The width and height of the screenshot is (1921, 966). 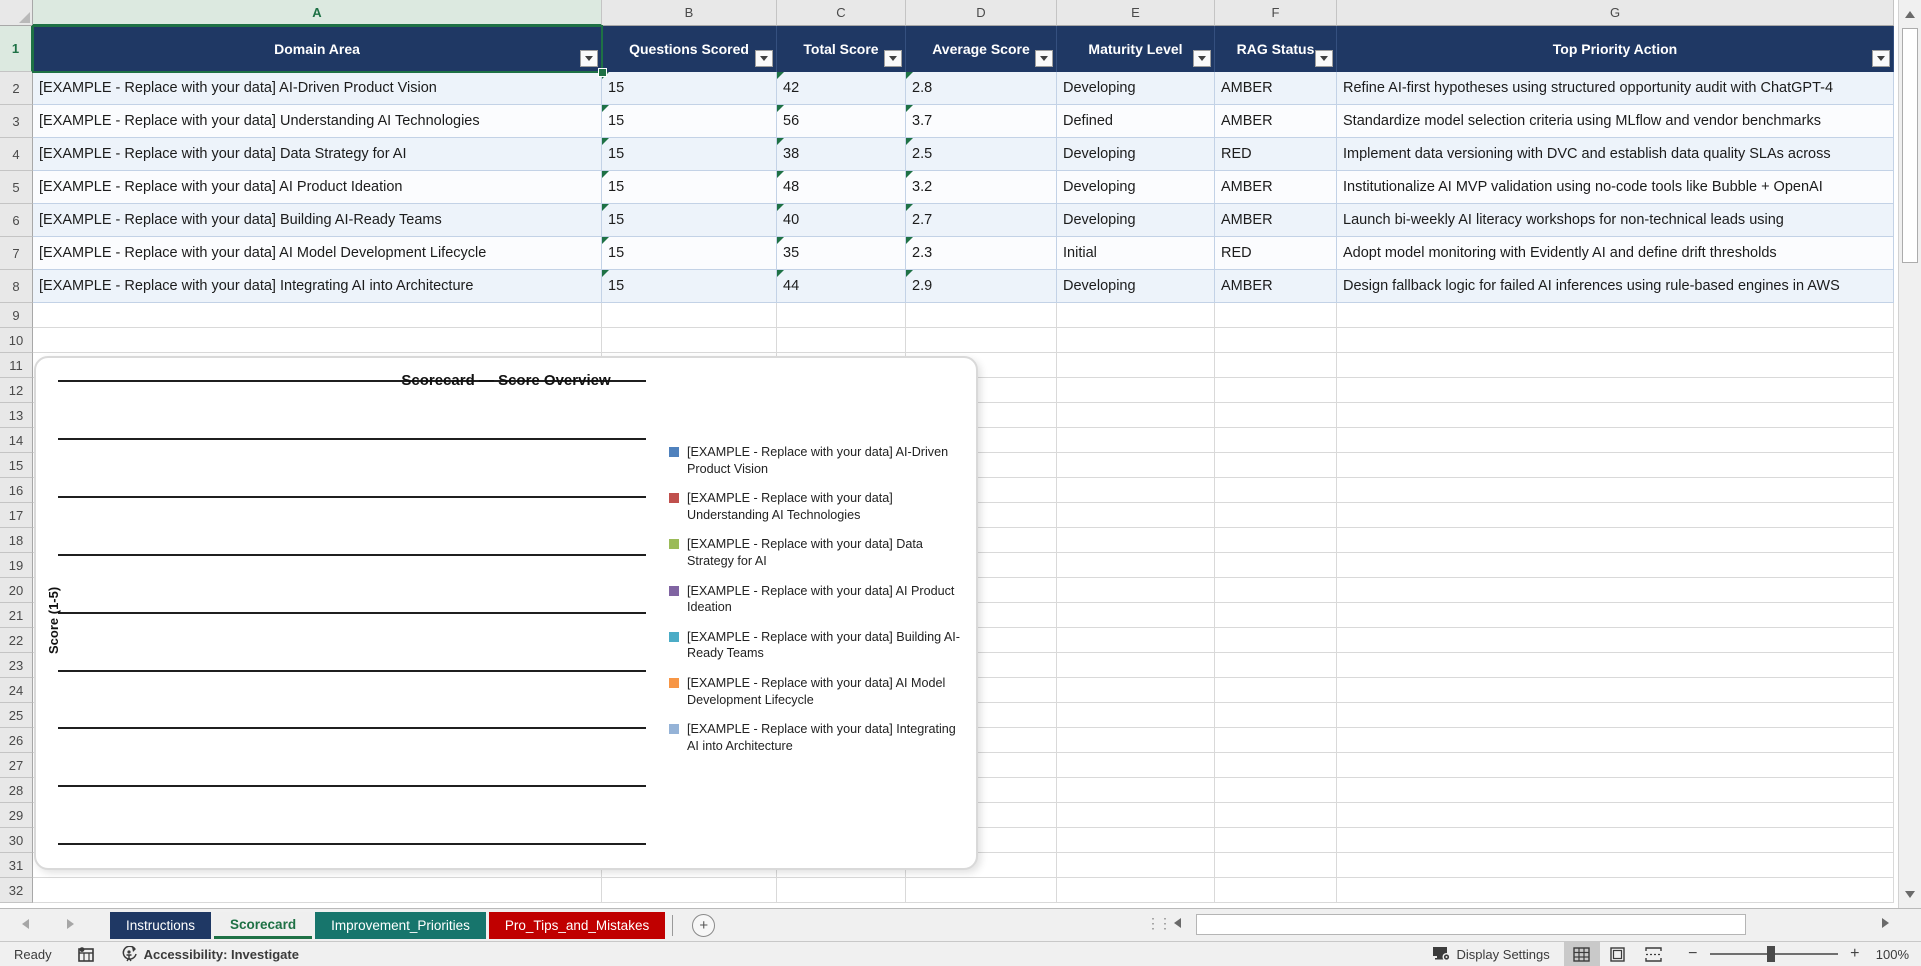 I want to click on column-header-F: F, so click(x=1276, y=13).